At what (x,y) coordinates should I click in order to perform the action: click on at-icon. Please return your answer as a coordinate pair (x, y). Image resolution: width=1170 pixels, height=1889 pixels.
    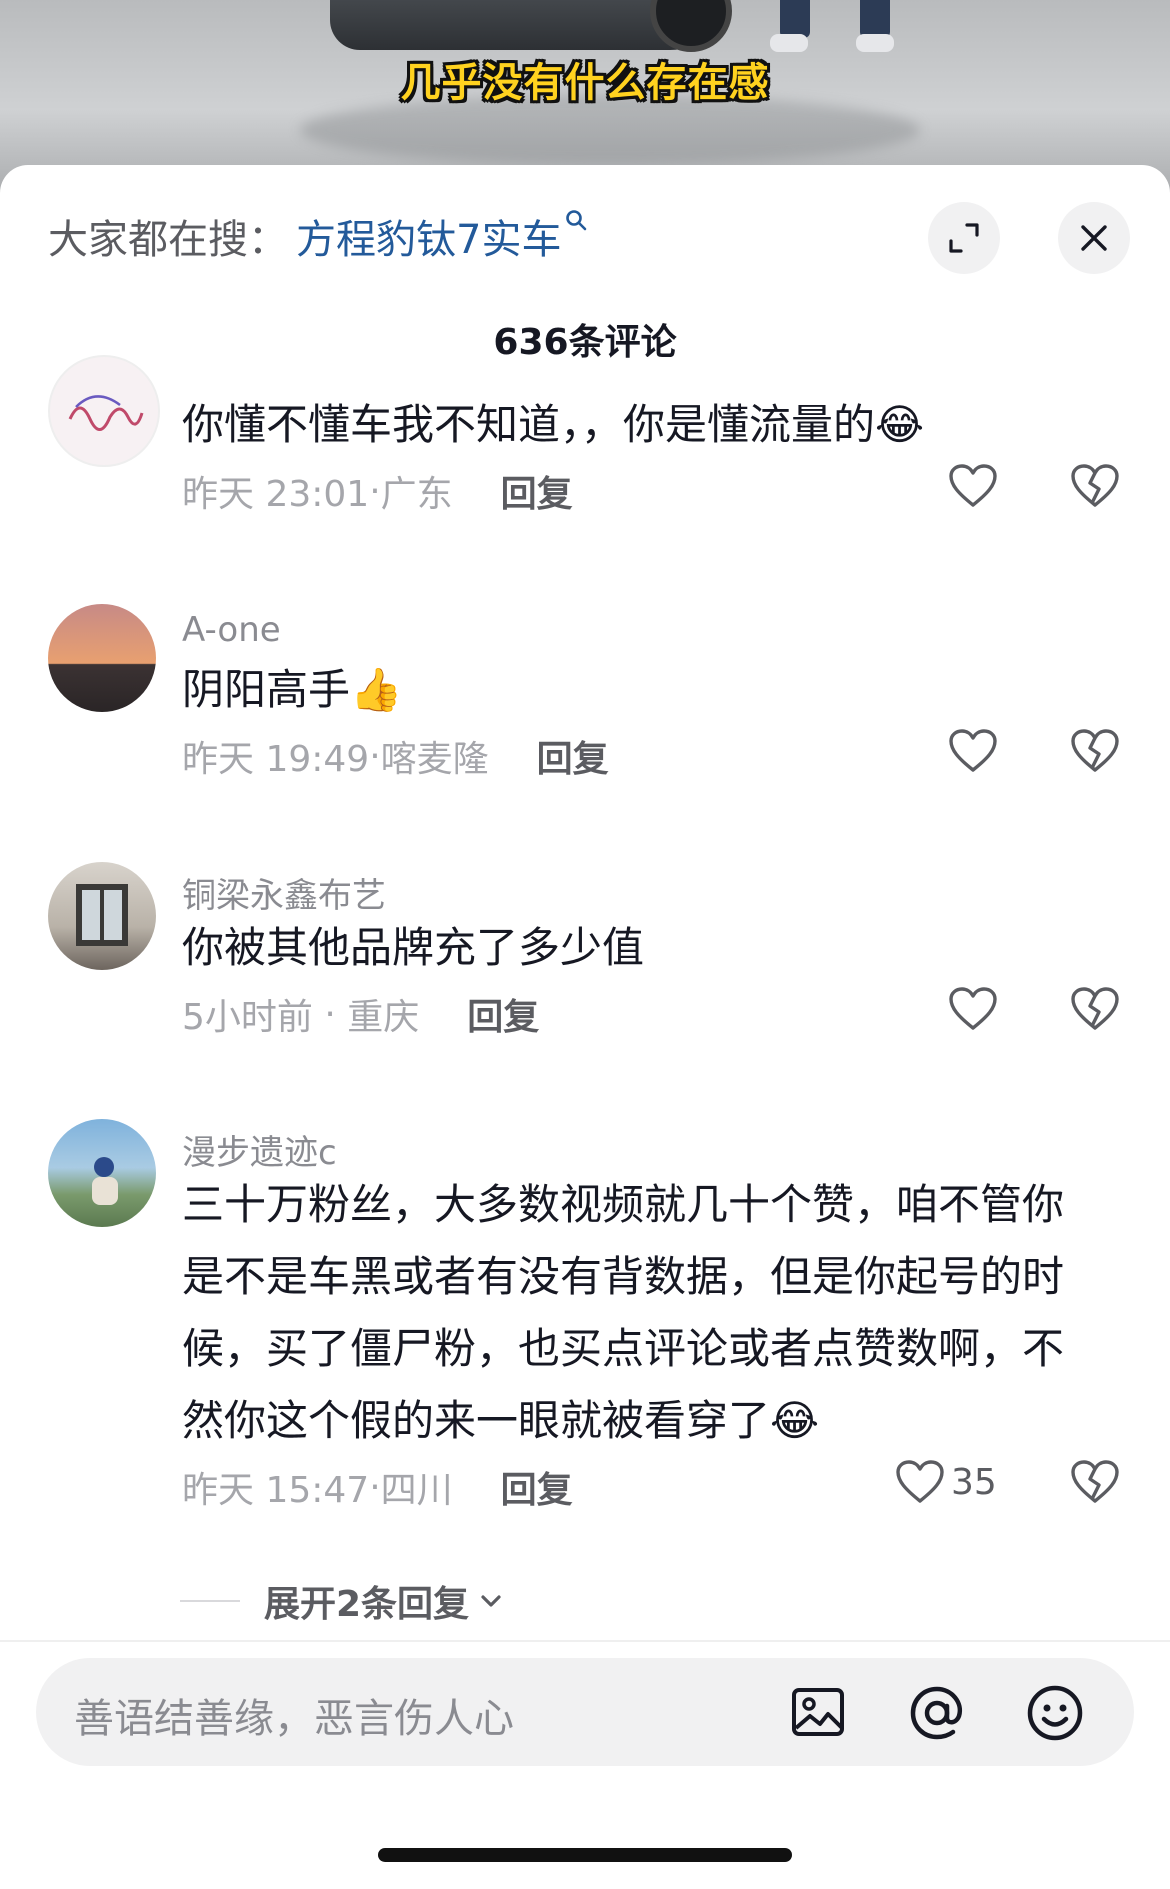
    Looking at the image, I should click on (936, 1713).